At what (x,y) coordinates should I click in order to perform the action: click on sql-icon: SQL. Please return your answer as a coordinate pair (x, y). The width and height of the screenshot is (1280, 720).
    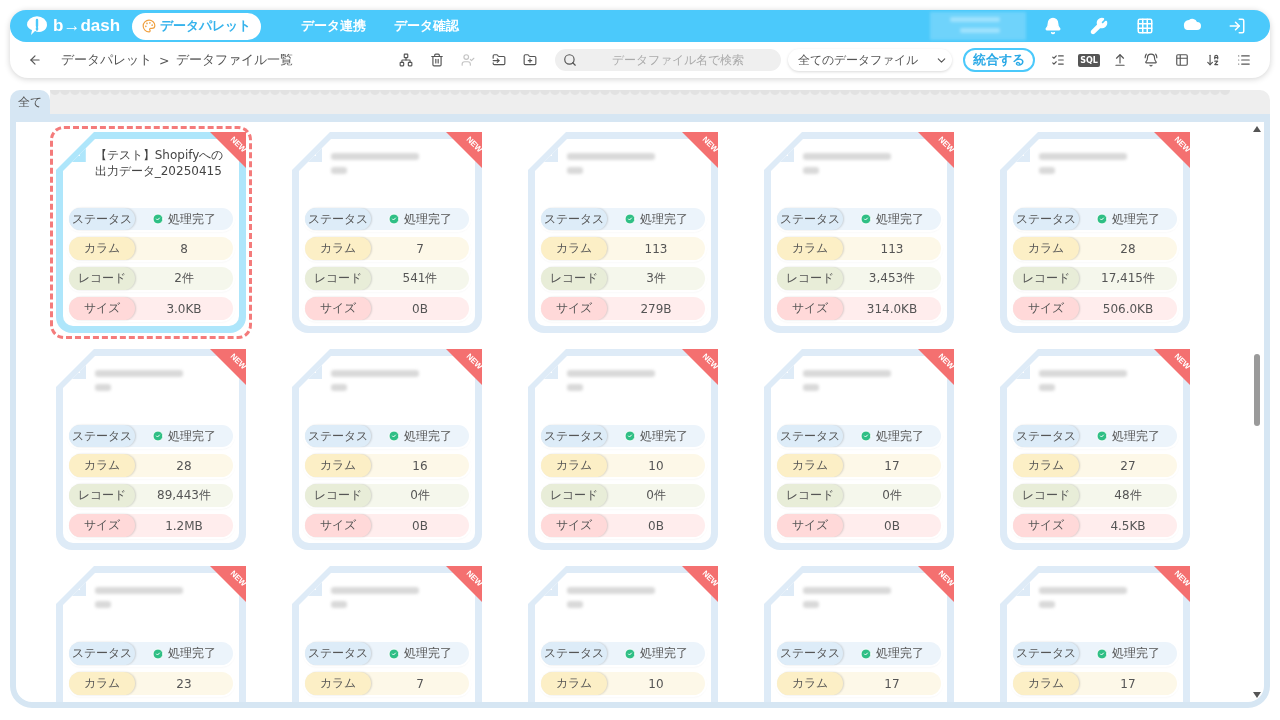
    Looking at the image, I should click on (1089, 60).